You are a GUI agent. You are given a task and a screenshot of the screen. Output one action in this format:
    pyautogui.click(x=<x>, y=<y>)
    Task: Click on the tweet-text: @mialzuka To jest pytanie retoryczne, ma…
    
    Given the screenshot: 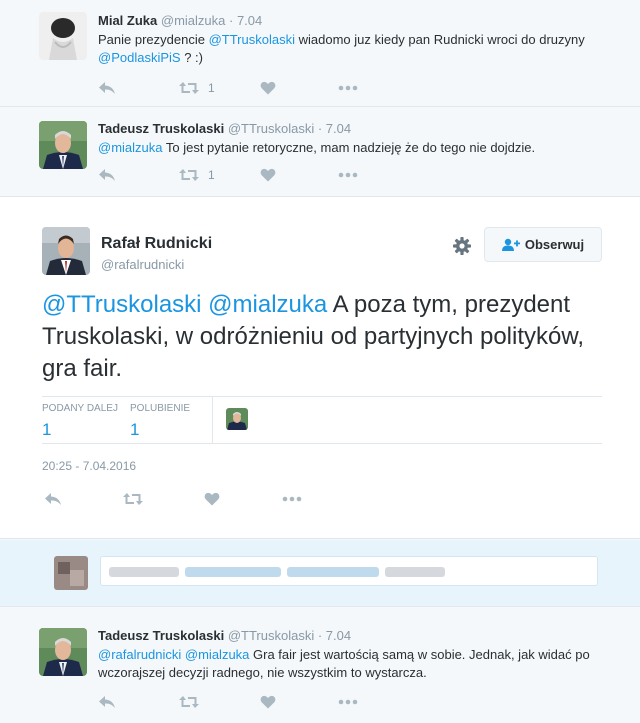 What is the action you would take?
    pyautogui.click(x=353, y=148)
    